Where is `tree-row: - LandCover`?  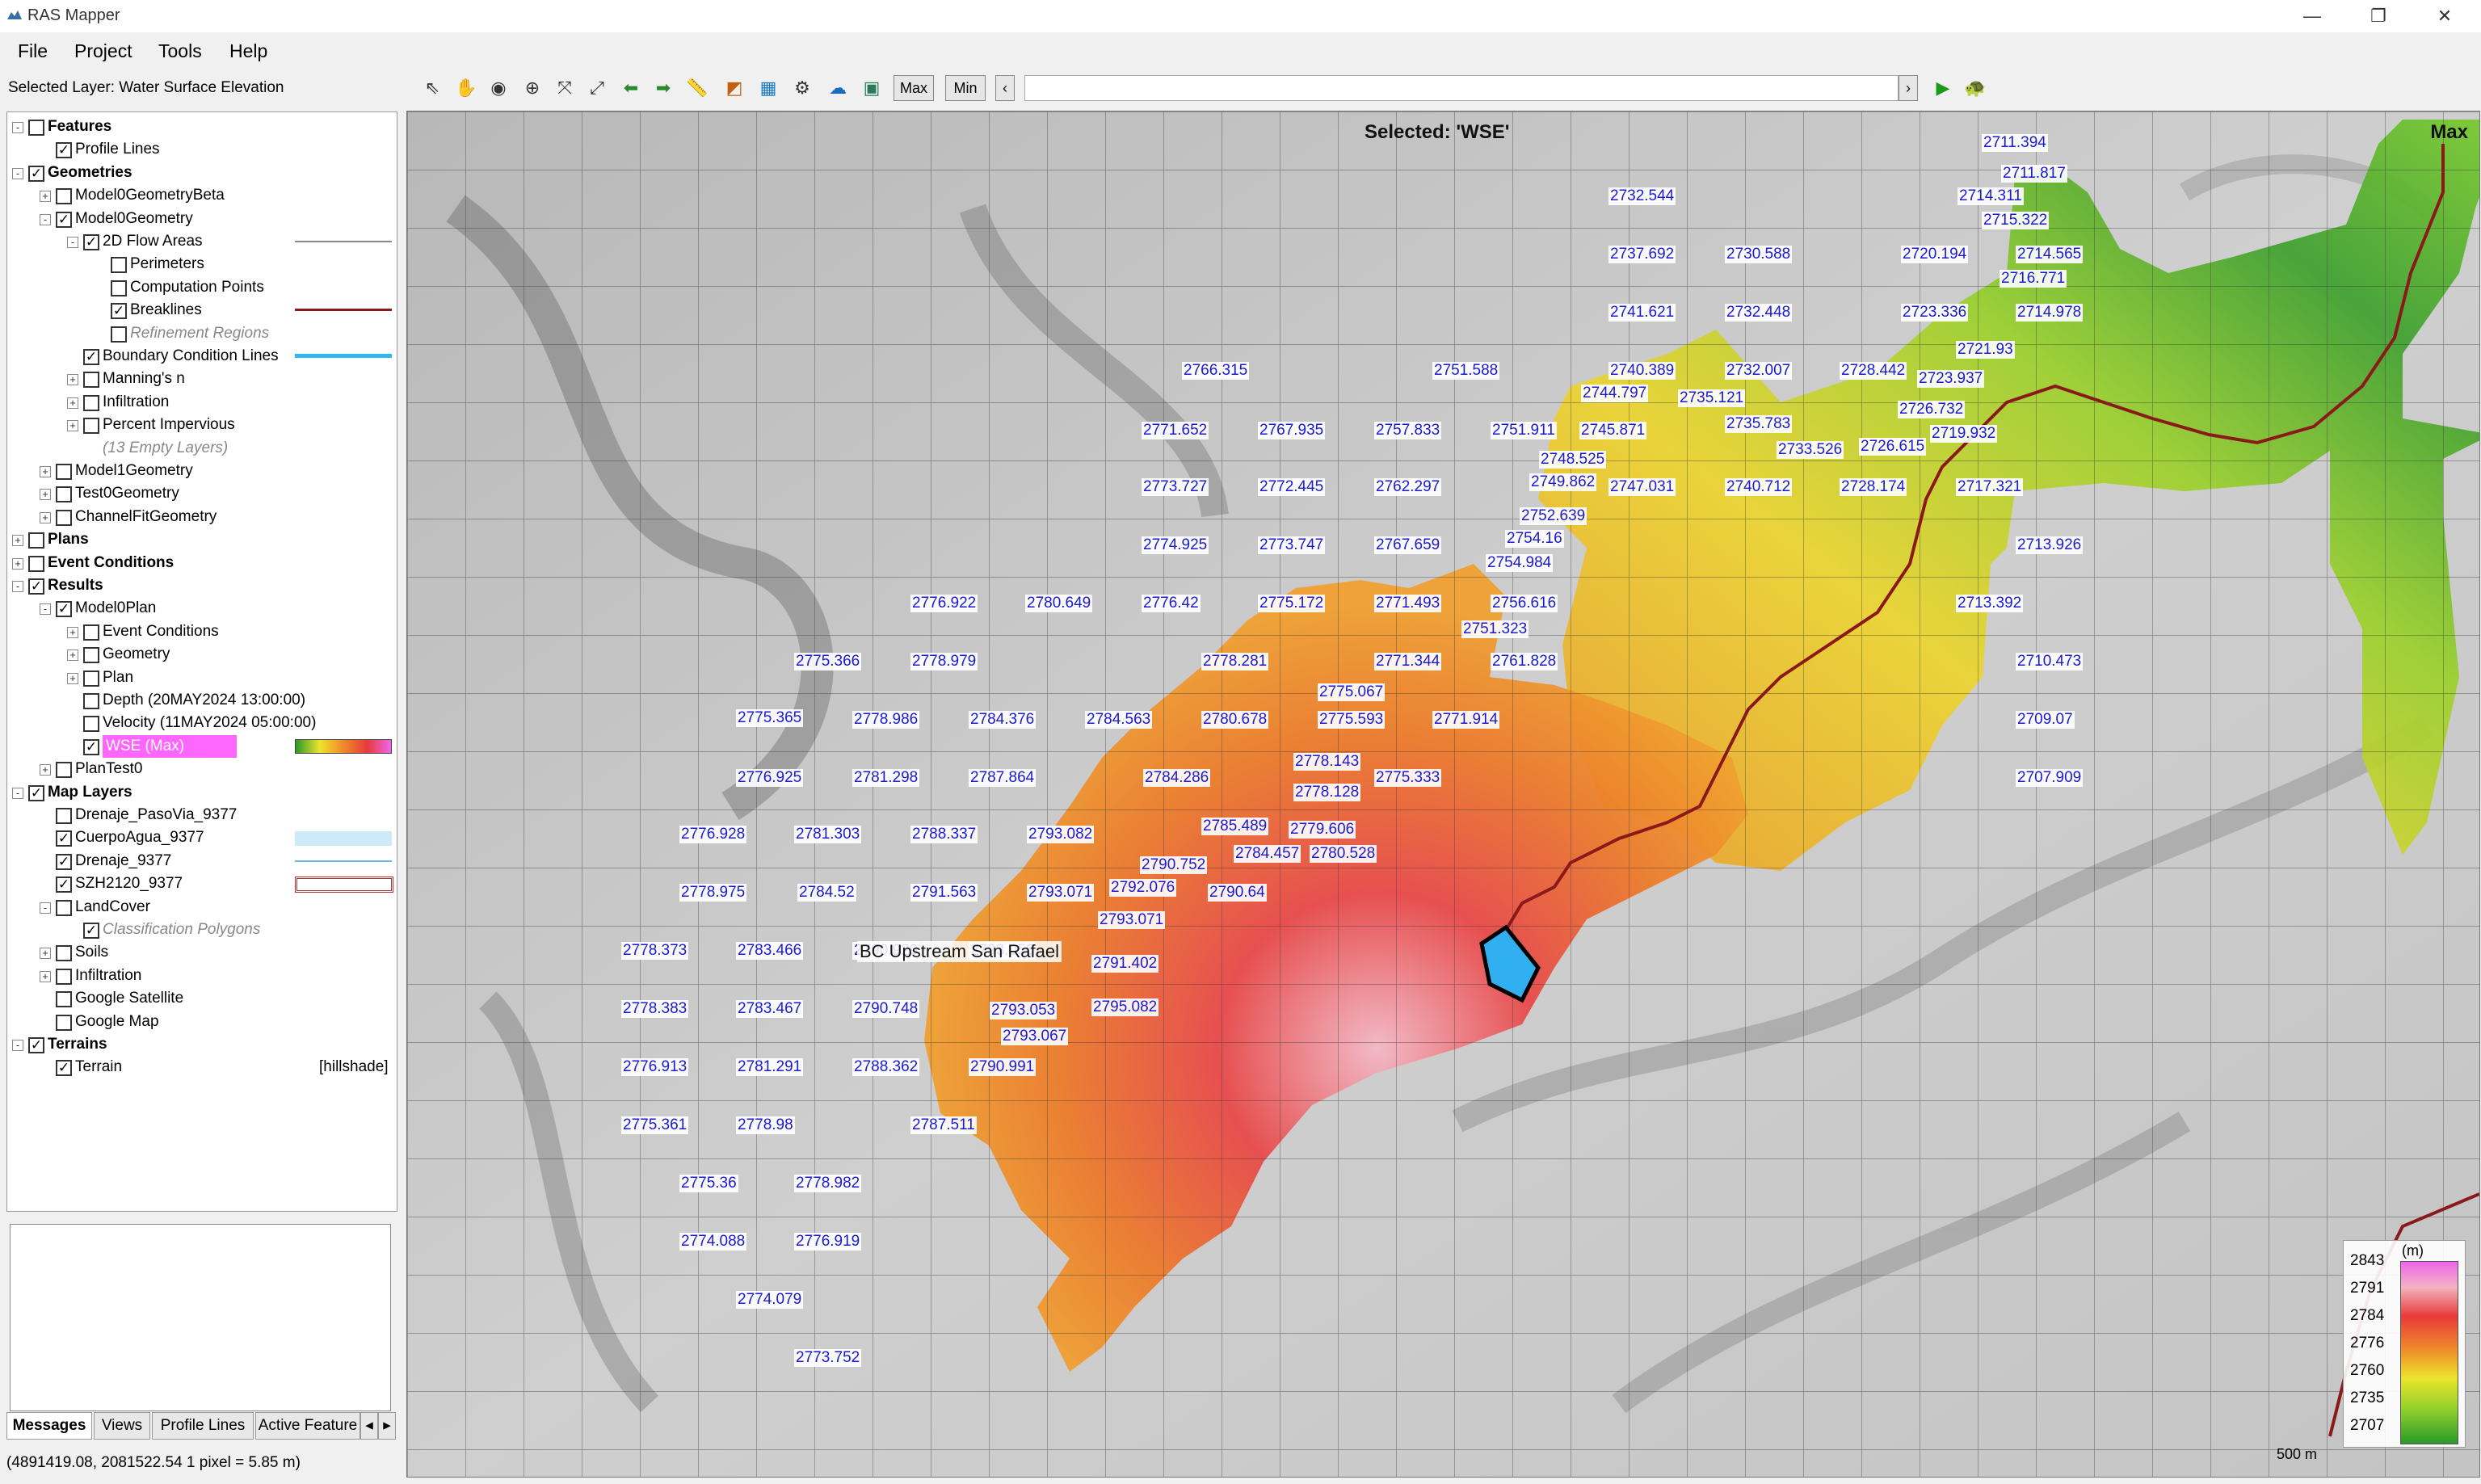
tree-row: - LandCover is located at coordinates (201, 908).